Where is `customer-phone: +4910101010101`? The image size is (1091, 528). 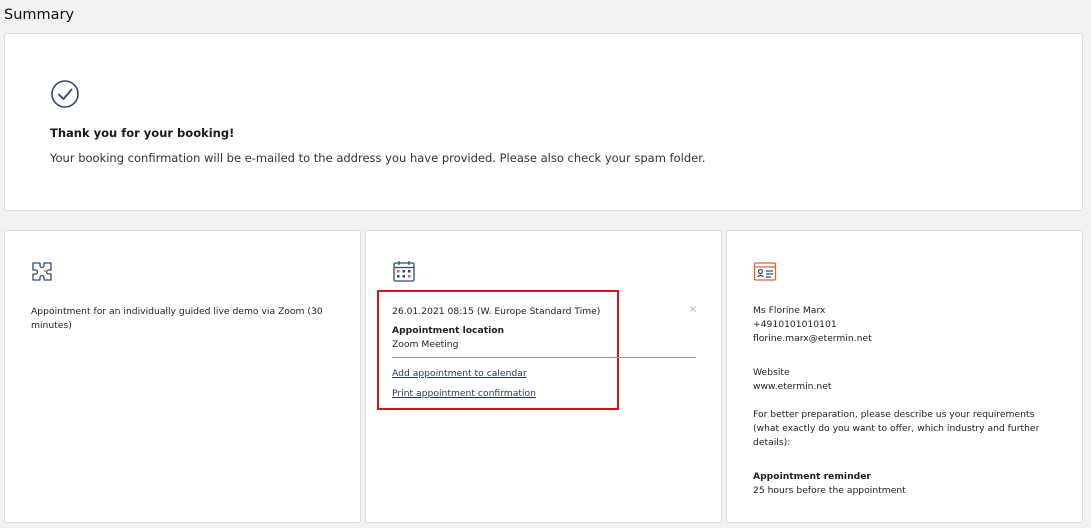 customer-phone: +4910101010101 is located at coordinates (795, 324).